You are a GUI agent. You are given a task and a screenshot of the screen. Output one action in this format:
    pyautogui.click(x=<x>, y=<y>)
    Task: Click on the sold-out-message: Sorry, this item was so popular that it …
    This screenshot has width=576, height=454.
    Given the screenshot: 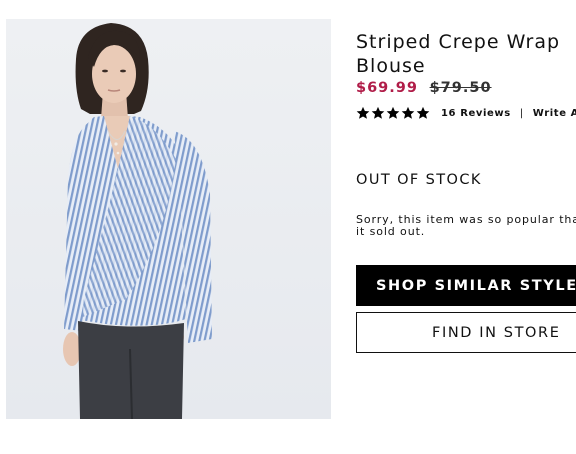 What is the action you would take?
    pyautogui.click(x=466, y=225)
    